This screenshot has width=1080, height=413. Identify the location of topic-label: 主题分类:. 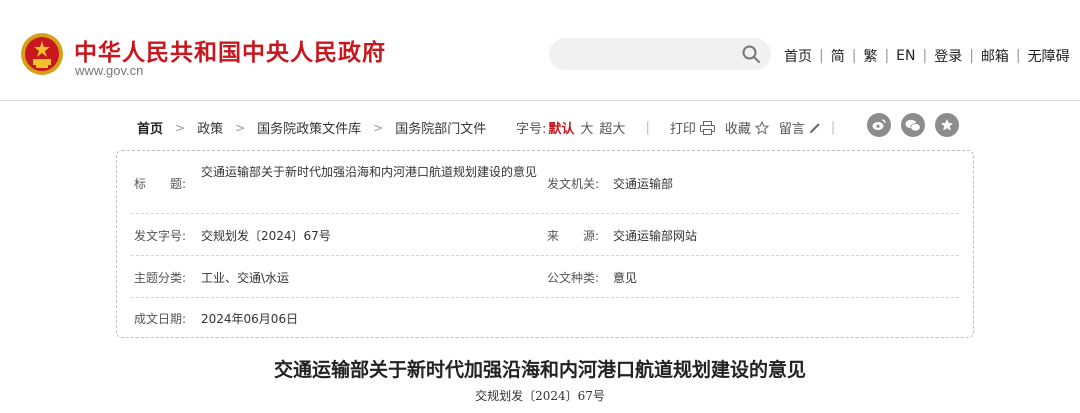
(160, 278).